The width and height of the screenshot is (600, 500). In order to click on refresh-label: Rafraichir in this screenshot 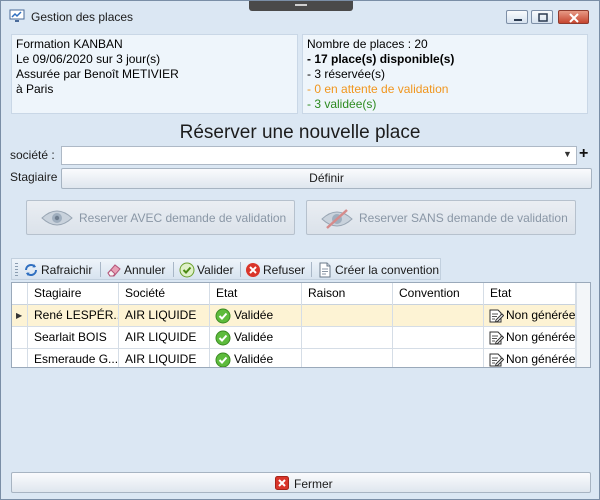, I will do `click(67, 270)`.